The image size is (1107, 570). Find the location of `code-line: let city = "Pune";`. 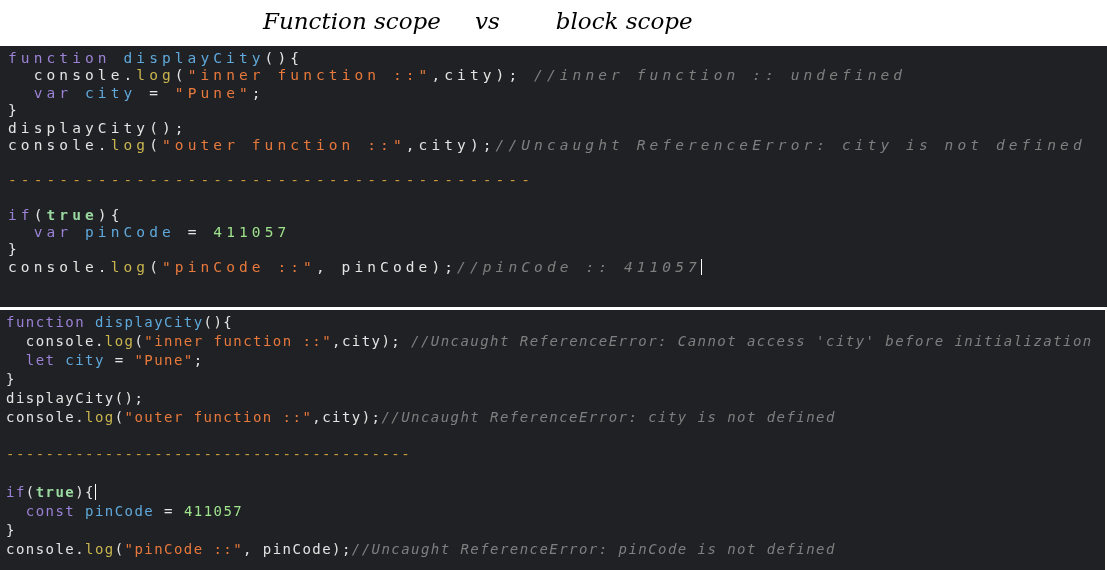

code-line: let city = "Pune"; is located at coordinates (114, 360).